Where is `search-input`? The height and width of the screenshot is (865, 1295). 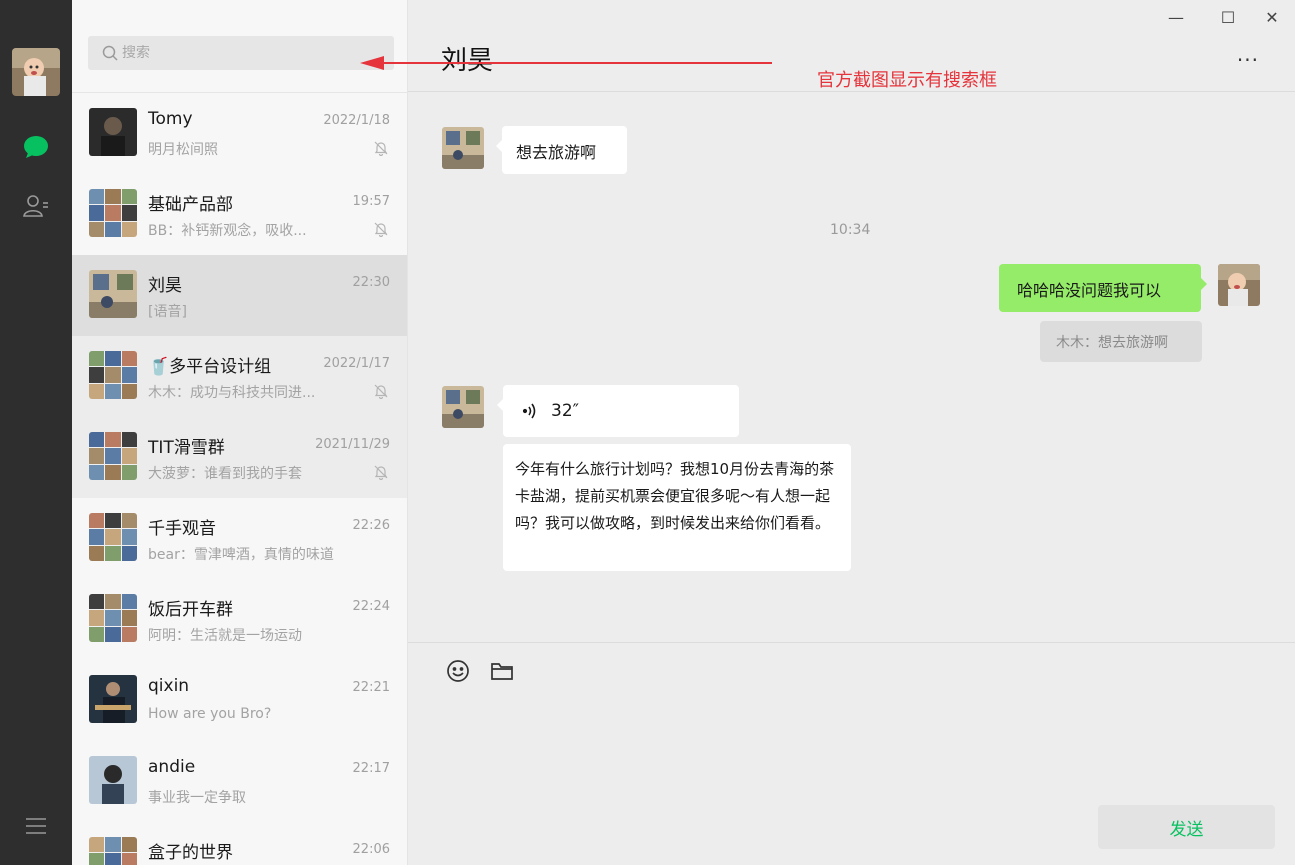
search-input is located at coordinates (242, 53).